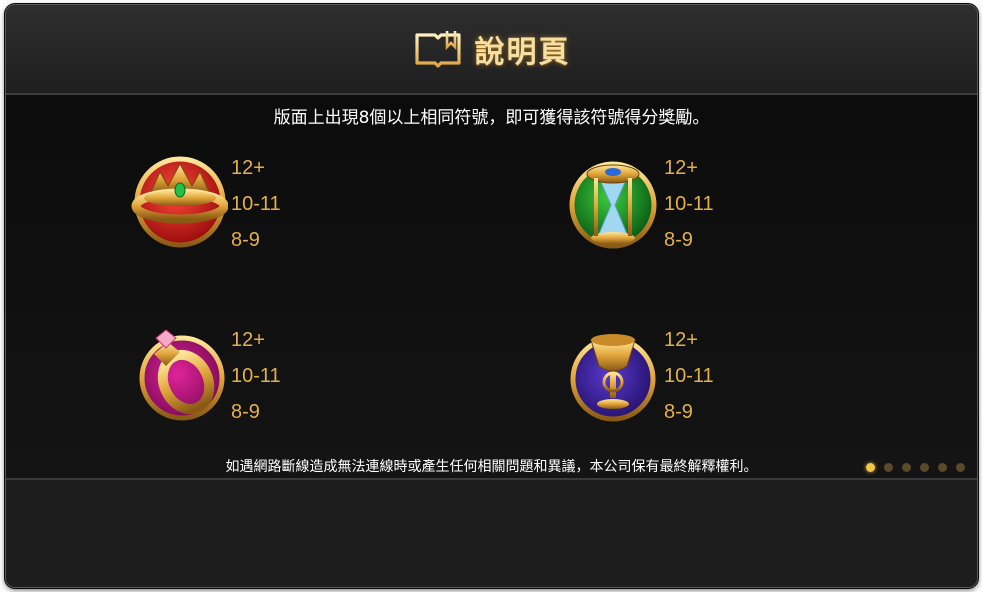  I want to click on crown-icon, so click(179, 202).